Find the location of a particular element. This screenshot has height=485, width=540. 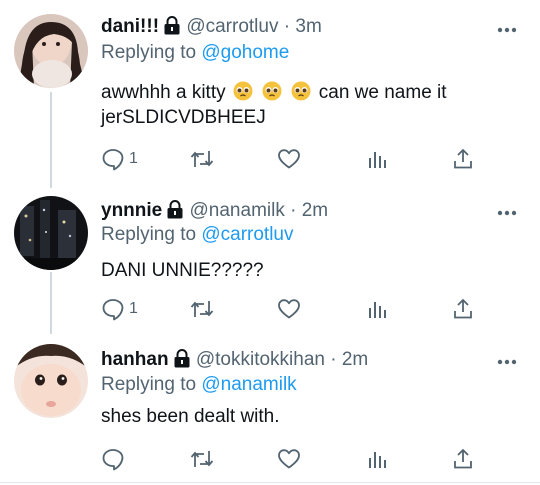

tweet-header: hanhan @tokkitokkihan · 2m is located at coordinates (234, 361).